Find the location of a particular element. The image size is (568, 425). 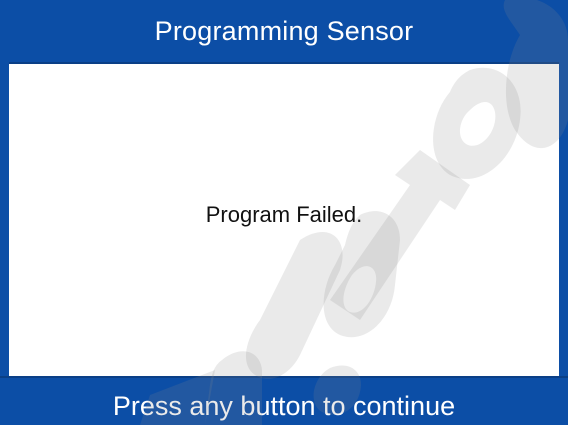

right-frame is located at coordinates (563, 219).